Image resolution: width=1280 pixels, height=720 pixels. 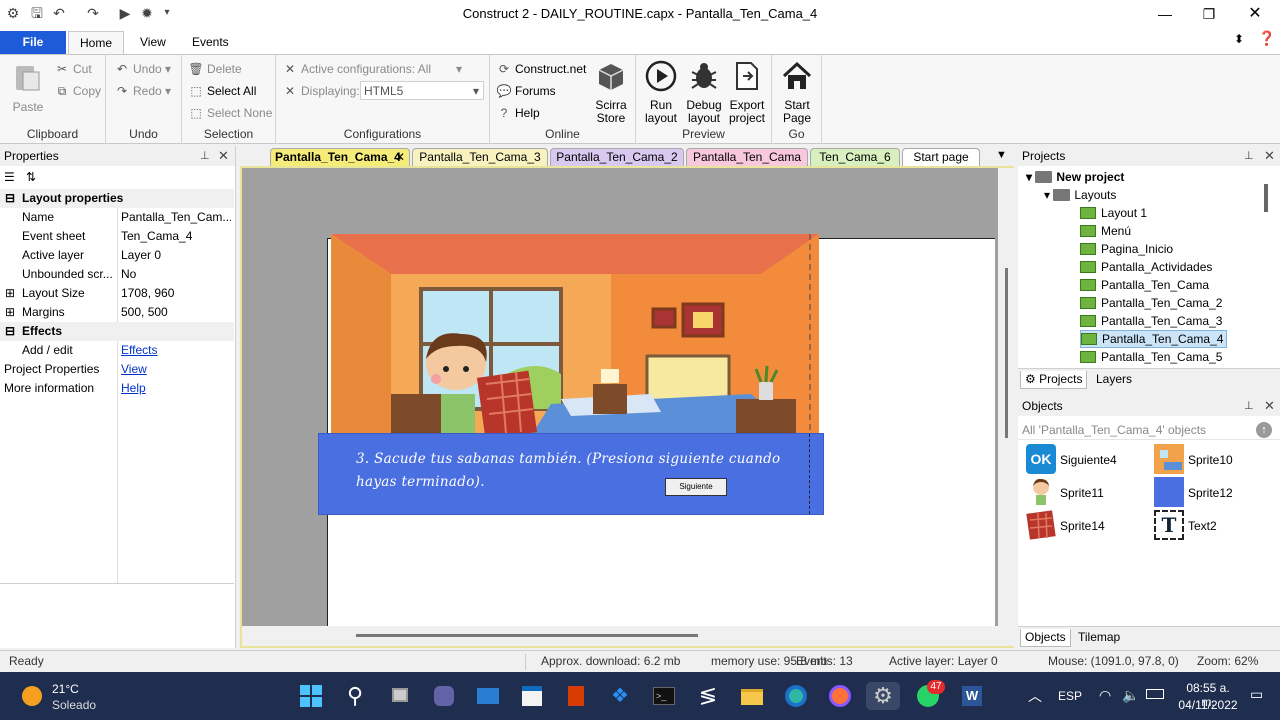 I want to click on horizontal-scrollbar, so click(x=620, y=636).